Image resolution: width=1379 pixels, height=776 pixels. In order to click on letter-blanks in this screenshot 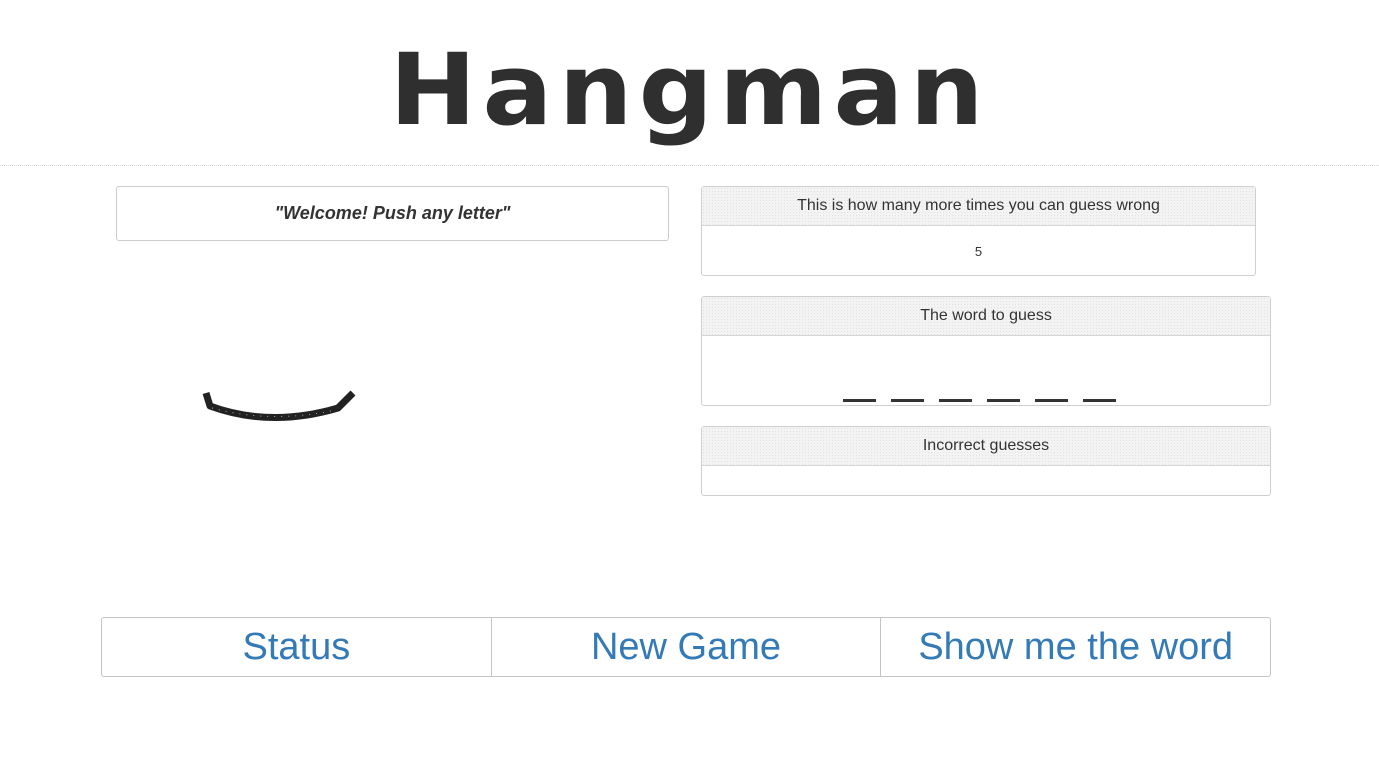, I will do `click(979, 400)`.